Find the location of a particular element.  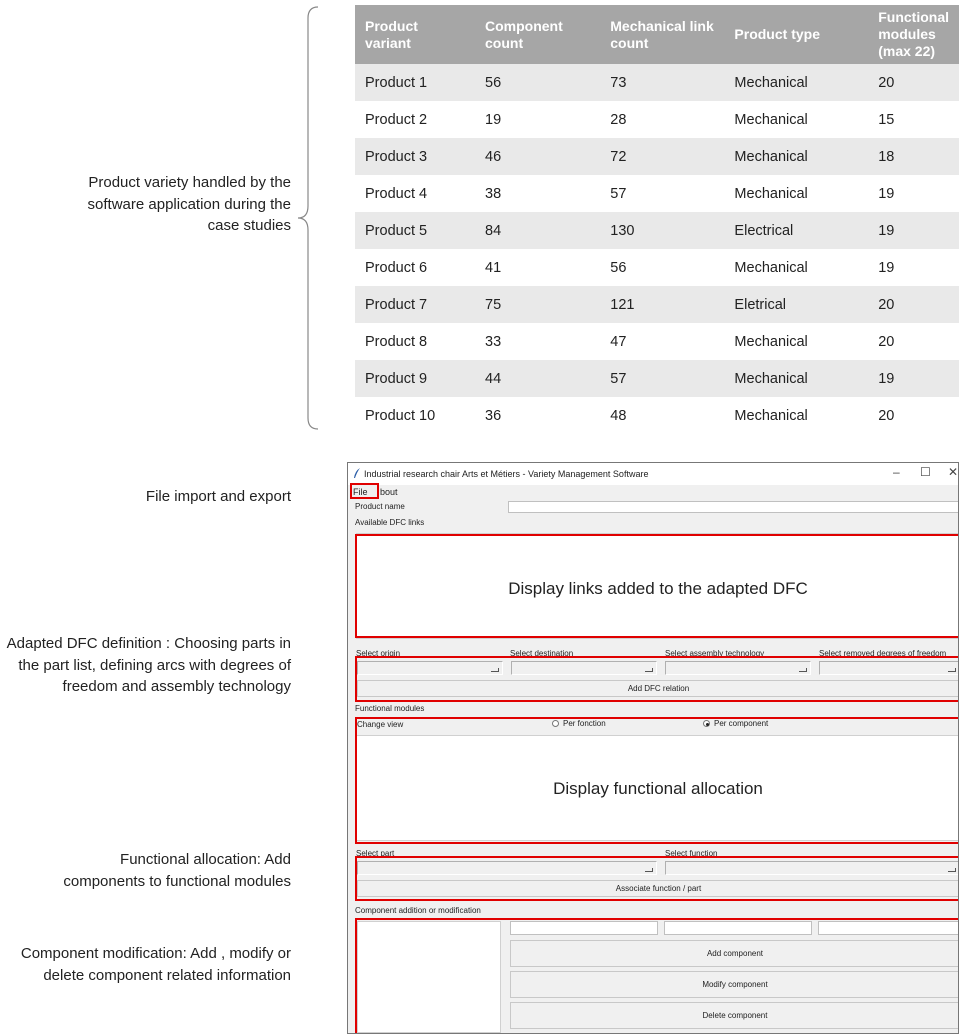

column-header: Product variant is located at coordinates (415, 34).